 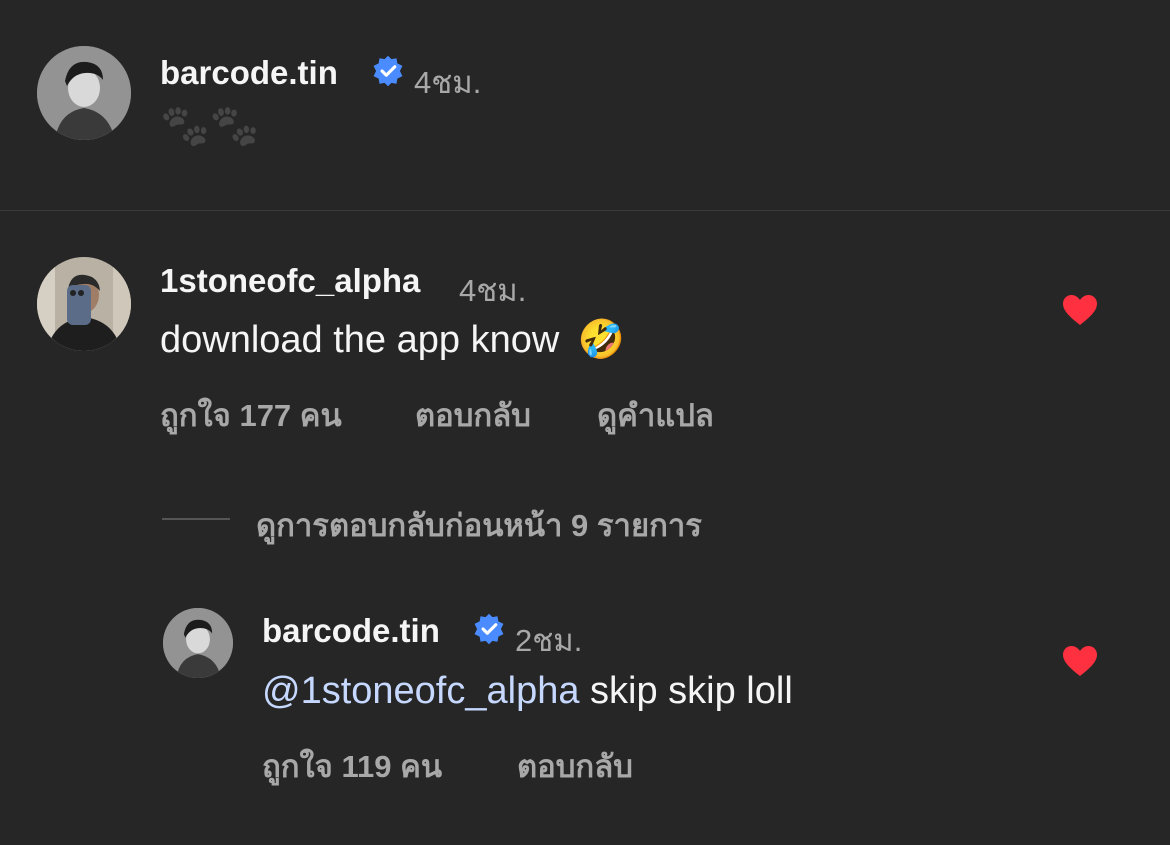 I want to click on reply-text-content: skip skip loll, so click(x=686, y=691).